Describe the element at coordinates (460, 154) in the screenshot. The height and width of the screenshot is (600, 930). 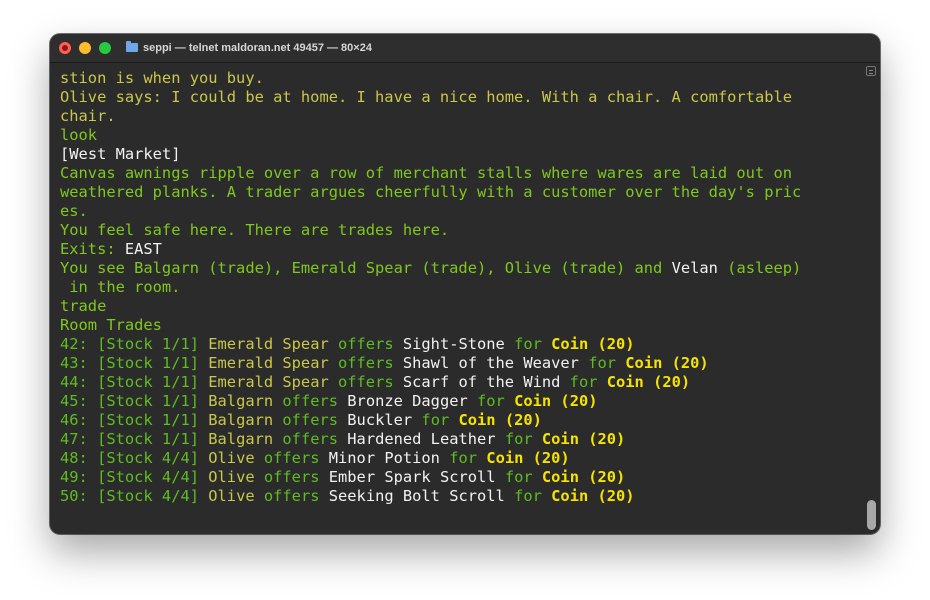
I see `terminal-line: [West Market]` at that location.